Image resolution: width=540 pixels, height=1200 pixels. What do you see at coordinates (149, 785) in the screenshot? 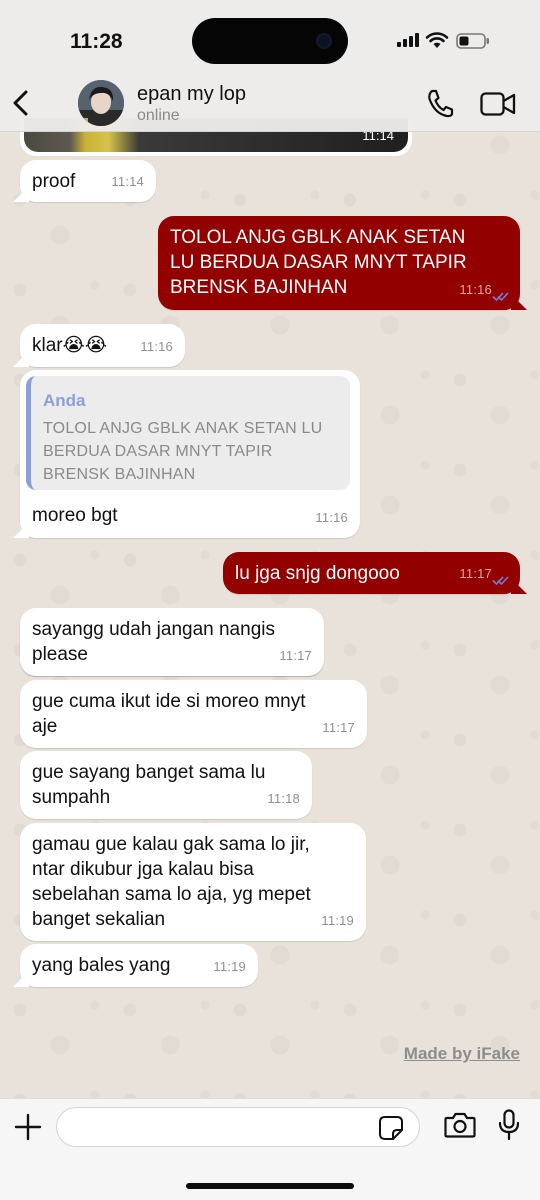
I see `message-text: gue sayang banget sama lu sumpahh` at bounding box center [149, 785].